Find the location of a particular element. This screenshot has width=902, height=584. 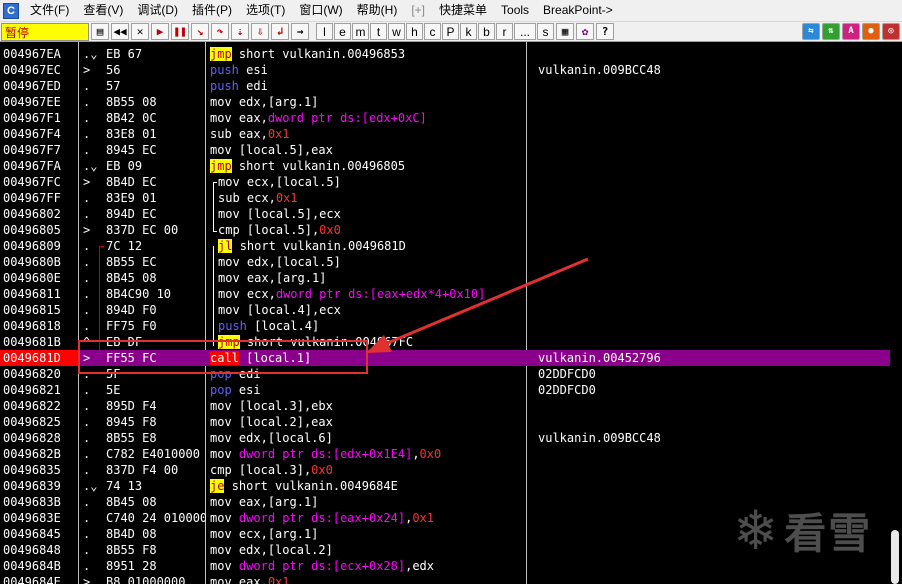

row-address: 0049683B is located at coordinates (32, 502).